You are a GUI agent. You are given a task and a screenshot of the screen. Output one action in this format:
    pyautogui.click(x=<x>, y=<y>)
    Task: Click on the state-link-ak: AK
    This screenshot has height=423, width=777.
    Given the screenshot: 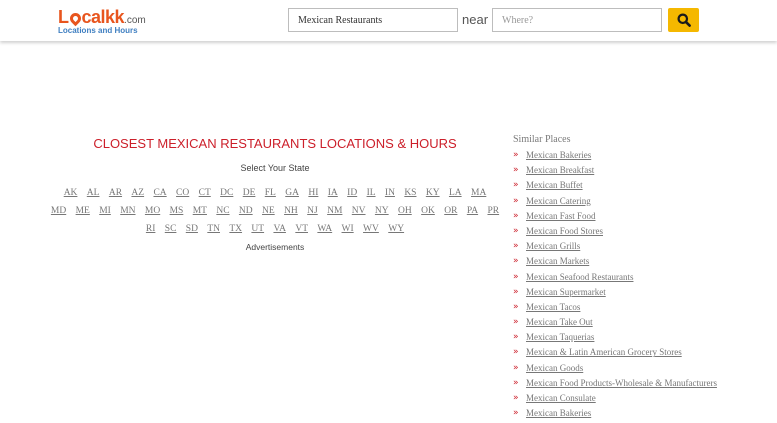 What is the action you would take?
    pyautogui.click(x=71, y=193)
    